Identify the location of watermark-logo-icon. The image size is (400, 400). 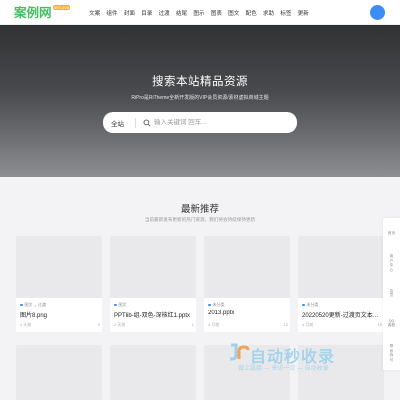
(240, 352).